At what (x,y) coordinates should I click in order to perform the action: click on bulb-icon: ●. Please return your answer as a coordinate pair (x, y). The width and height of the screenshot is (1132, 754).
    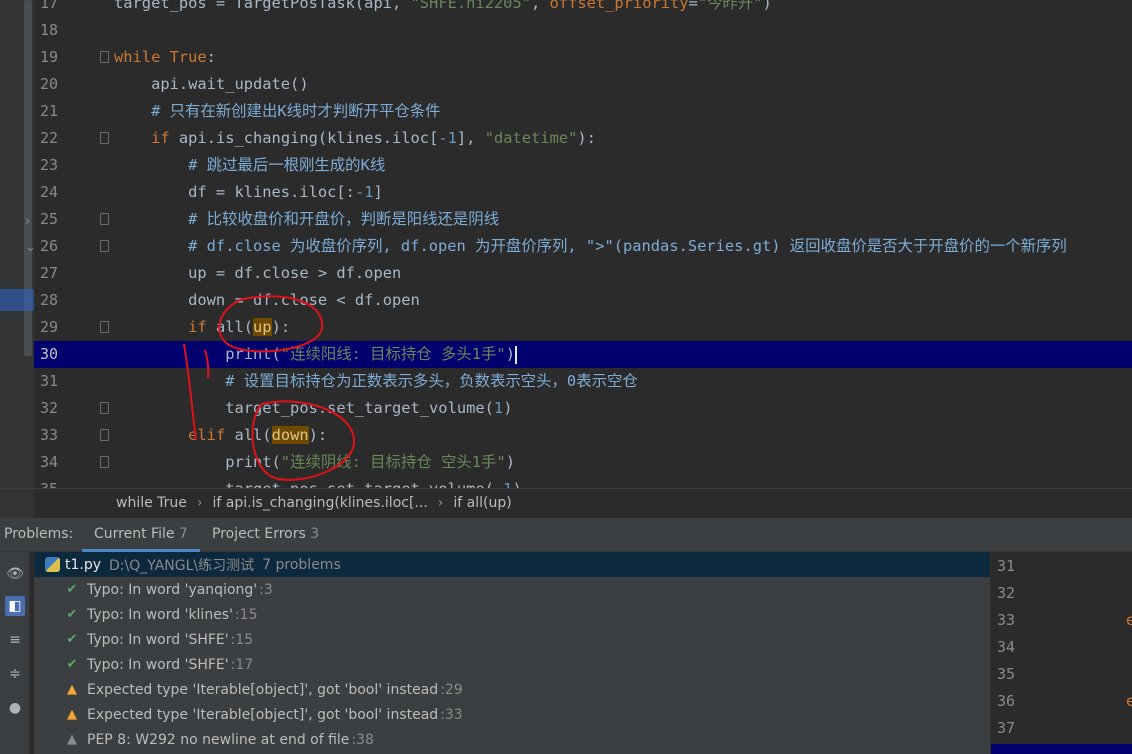
    Looking at the image, I should click on (15, 708).